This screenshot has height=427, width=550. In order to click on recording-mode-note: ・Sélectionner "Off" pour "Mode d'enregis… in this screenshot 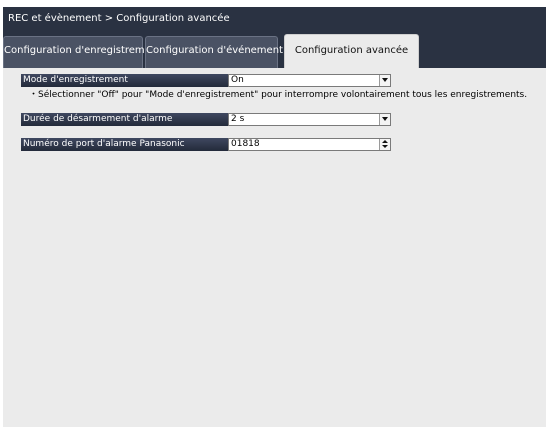, I will do `click(278, 95)`.